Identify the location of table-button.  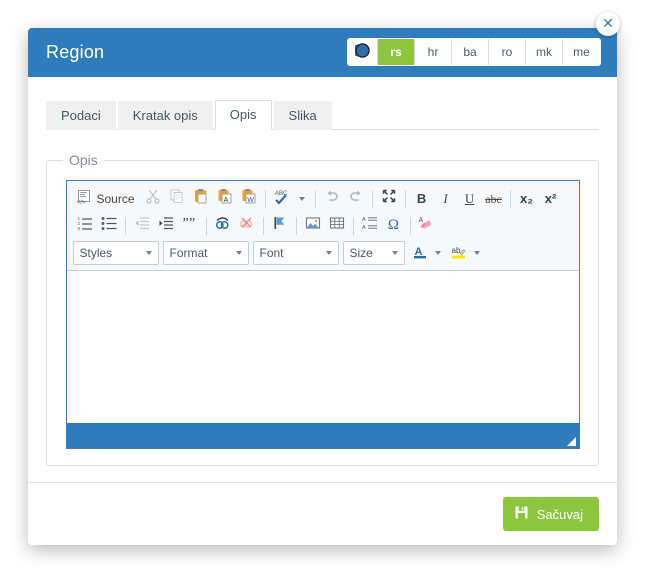
(337, 226).